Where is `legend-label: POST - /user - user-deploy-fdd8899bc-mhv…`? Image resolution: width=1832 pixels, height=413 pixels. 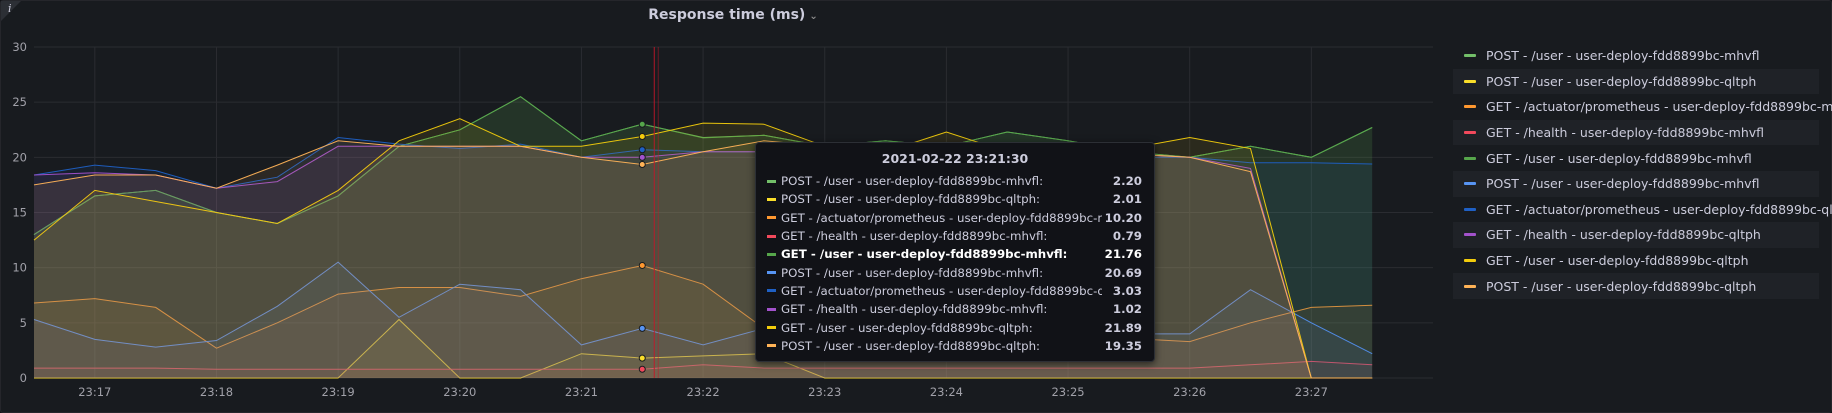 legend-label: POST - /user - user-deploy-fdd8899bc-mhv… is located at coordinates (1623, 184).